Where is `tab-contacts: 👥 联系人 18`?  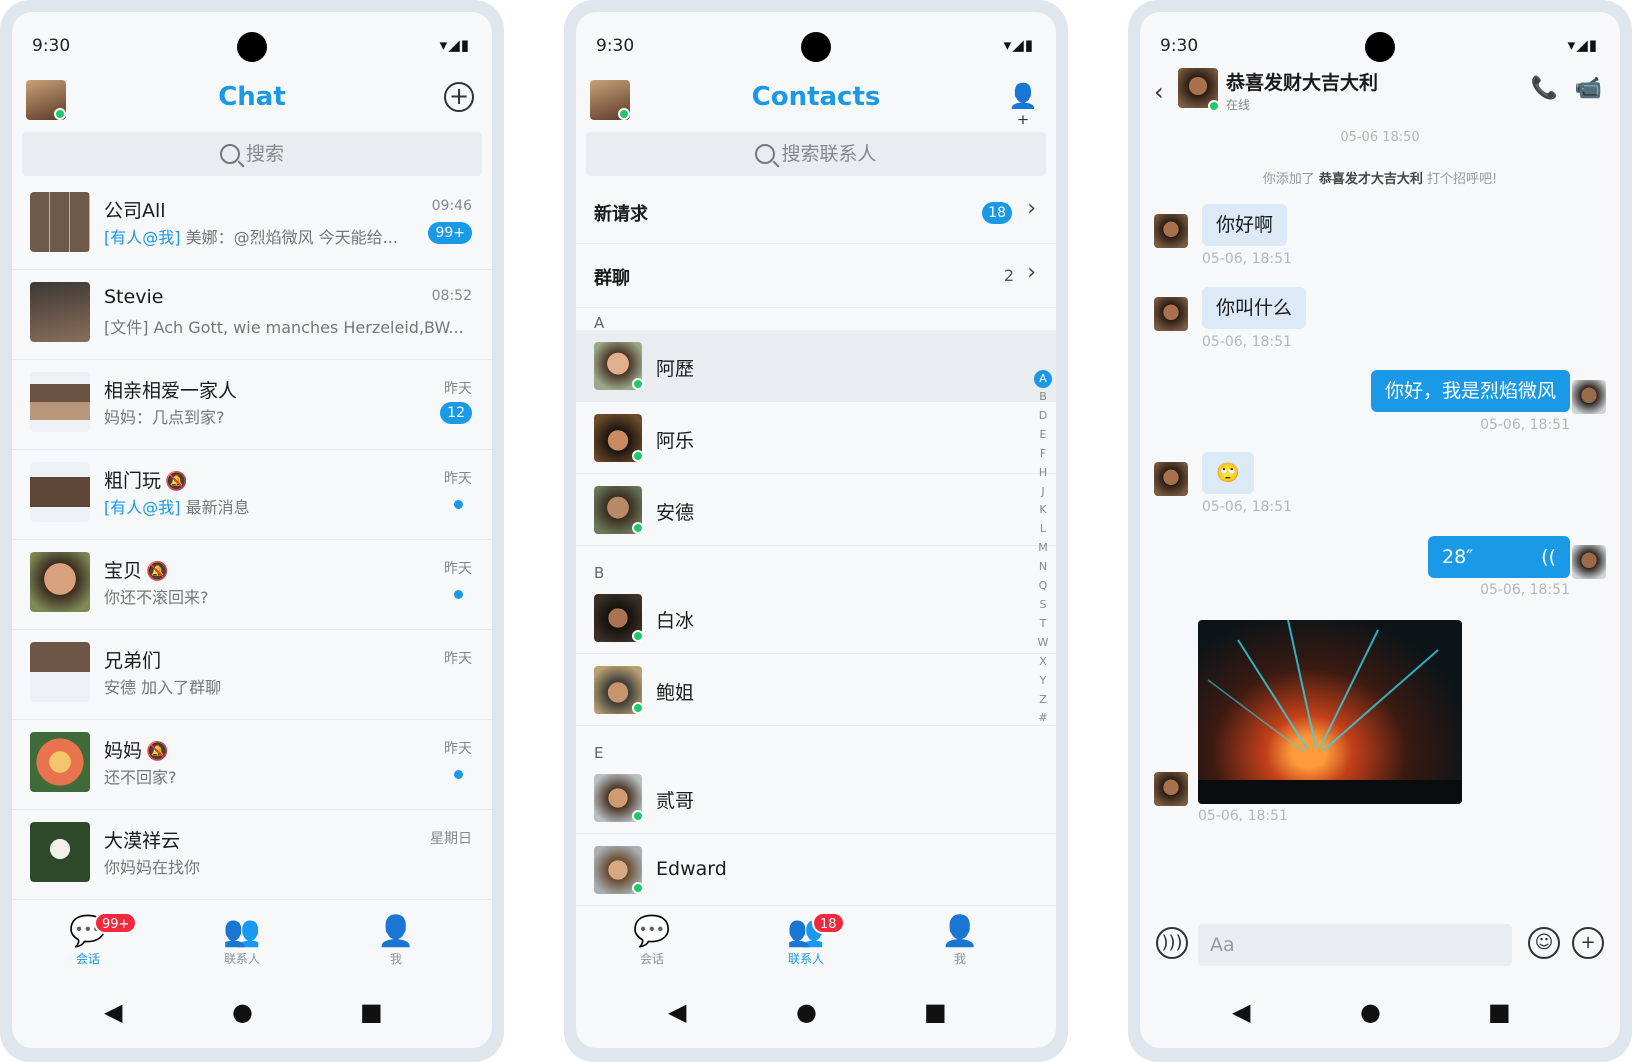 tab-contacts: 👥 联系人 18 is located at coordinates (806, 939).